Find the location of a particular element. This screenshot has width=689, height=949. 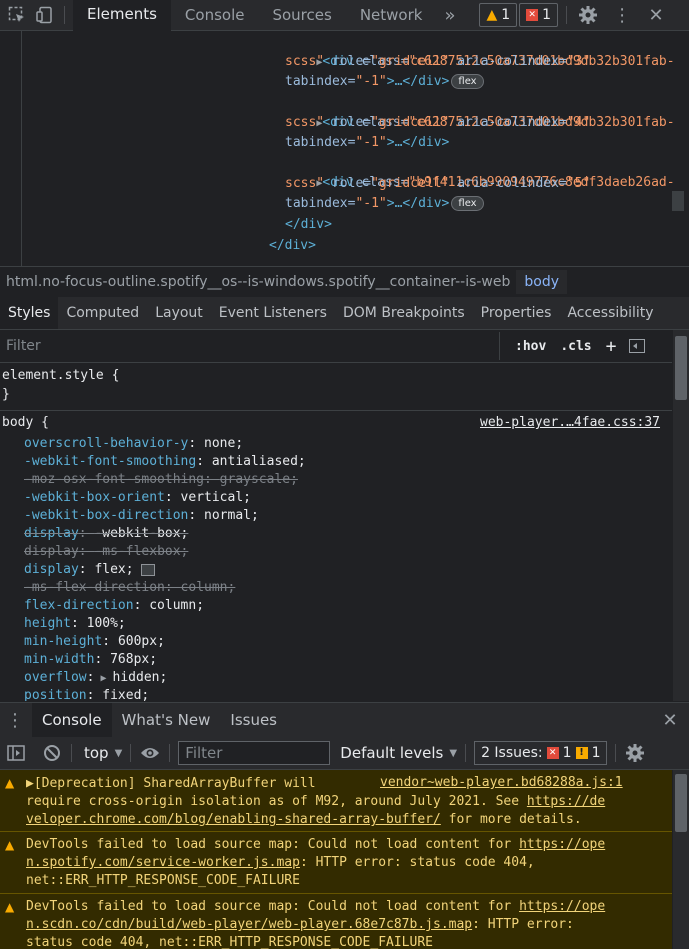

console-filter-input: Filter is located at coordinates (254, 753).